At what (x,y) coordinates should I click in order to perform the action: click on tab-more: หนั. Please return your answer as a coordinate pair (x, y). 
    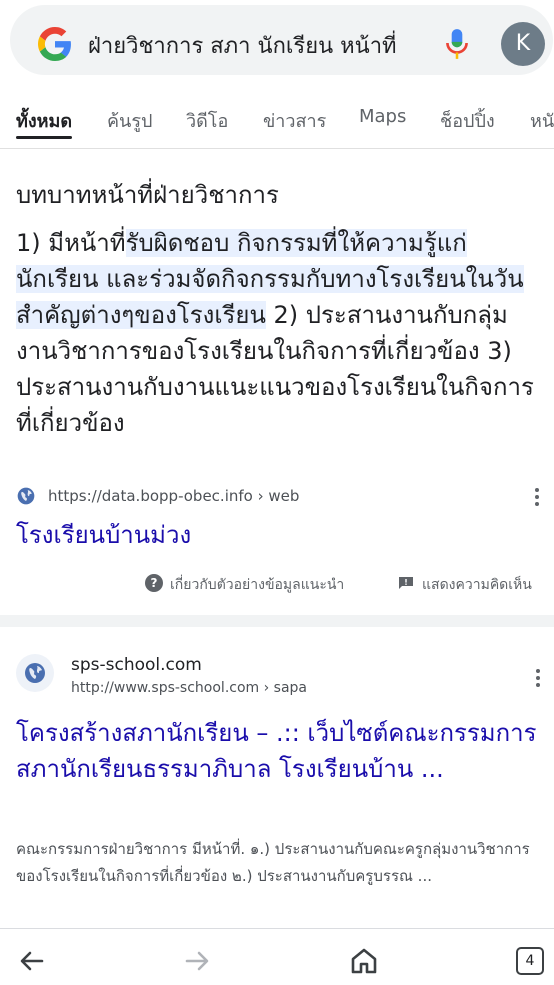
    Looking at the image, I should click on (542, 120).